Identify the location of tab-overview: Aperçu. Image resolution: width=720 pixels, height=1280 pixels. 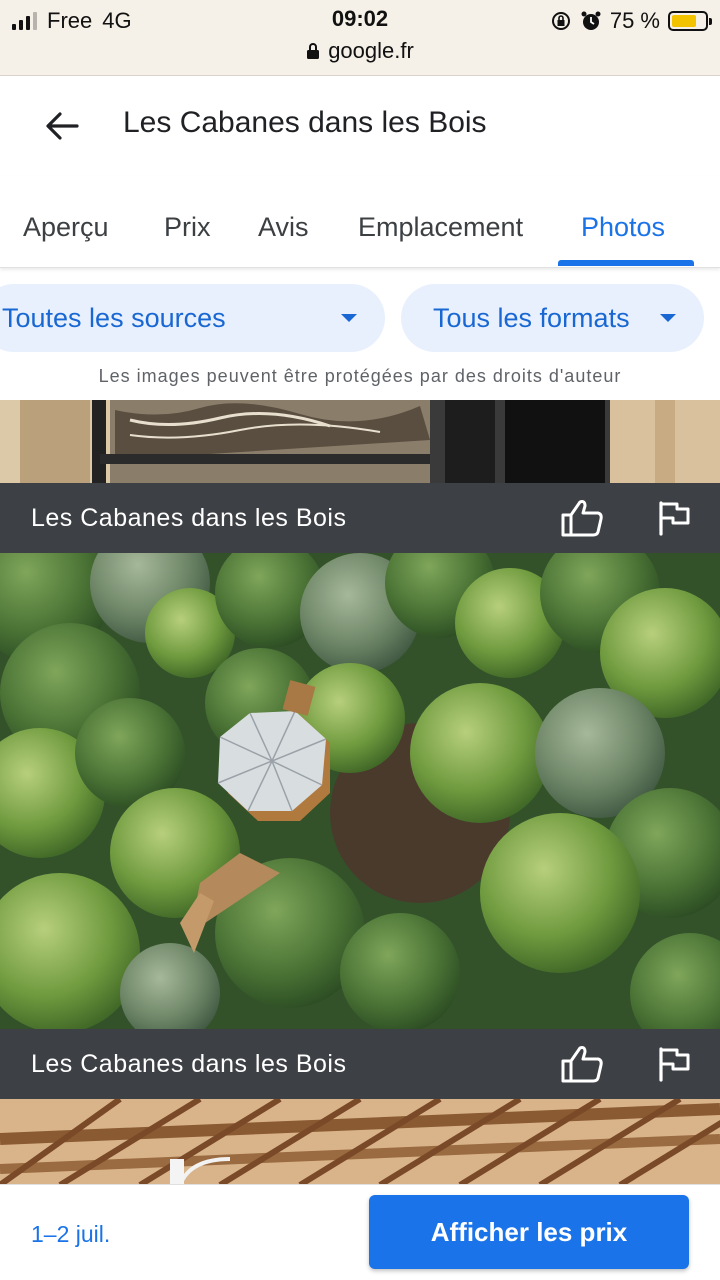
(66, 227).